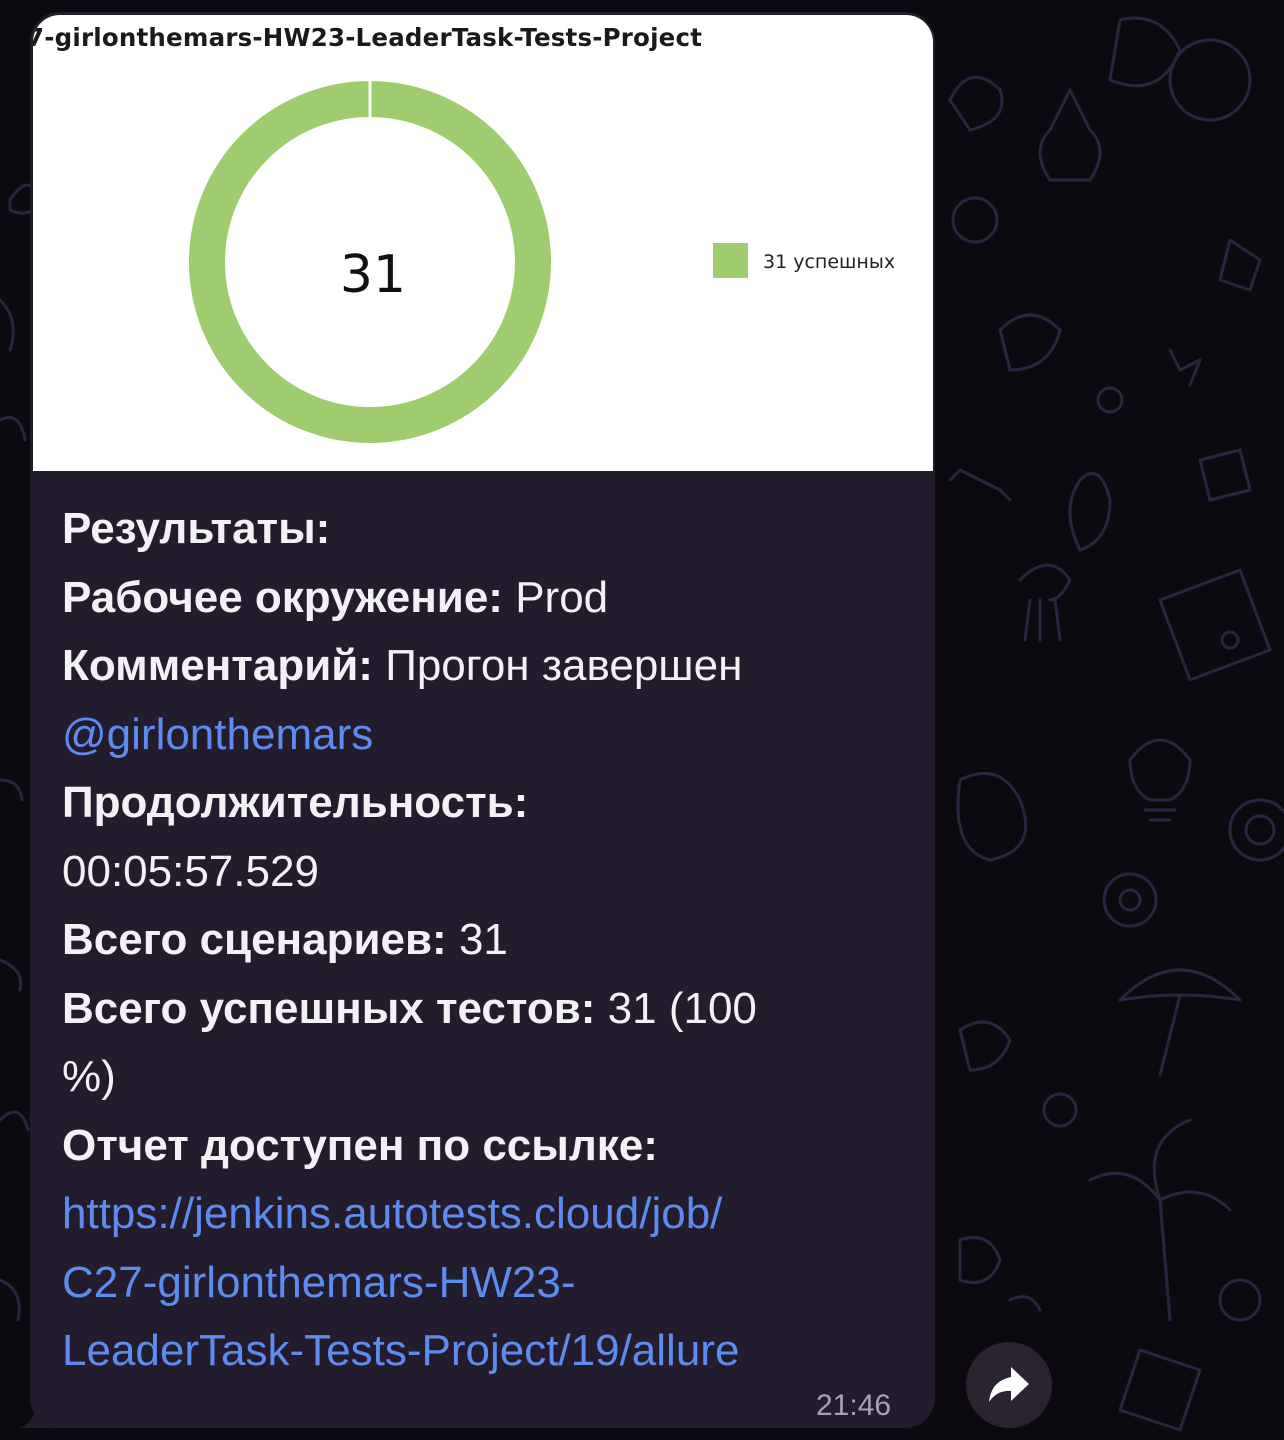  I want to click on report-link-line-1: https://jenkins.autotests.cloud/job/, so click(392, 1213).